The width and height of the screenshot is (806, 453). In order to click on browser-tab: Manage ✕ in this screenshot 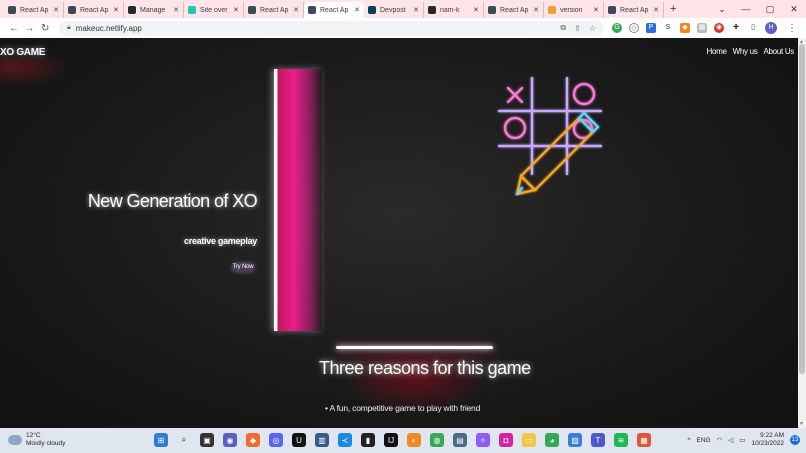, I will do `click(154, 10)`.